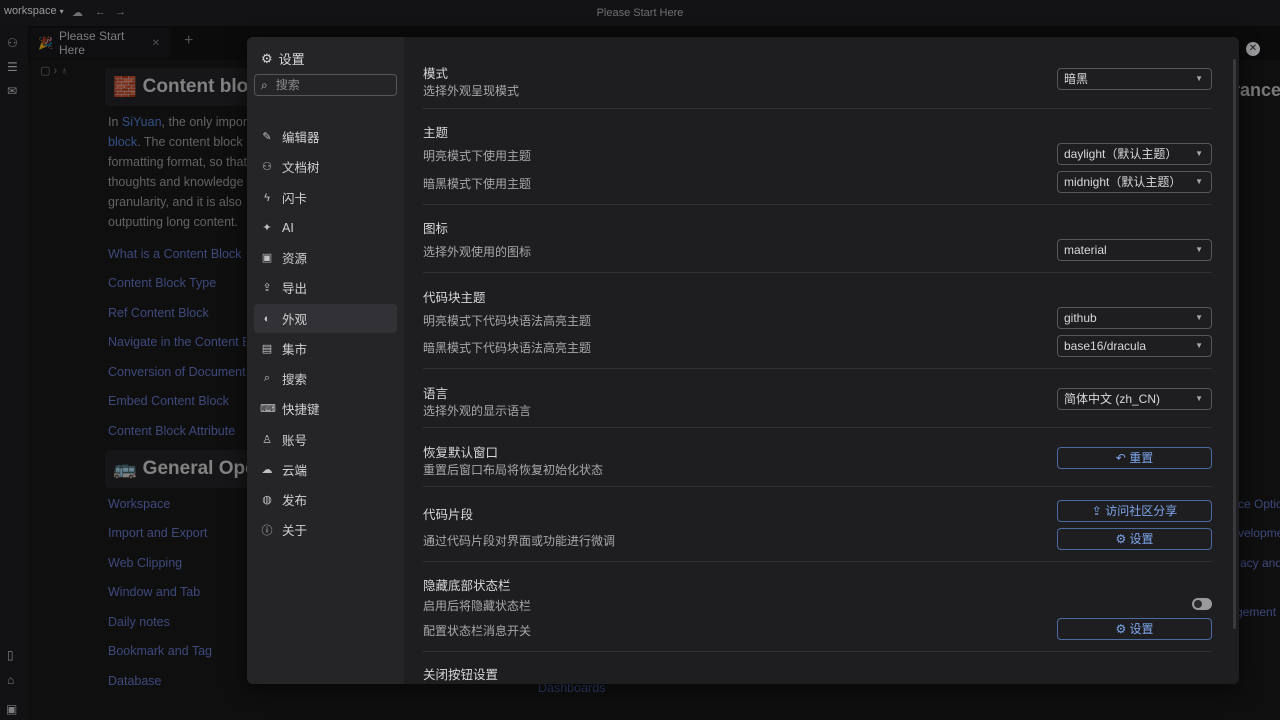 This screenshot has width=1280, height=720. I want to click on nav-label: 导出, so click(295, 289).